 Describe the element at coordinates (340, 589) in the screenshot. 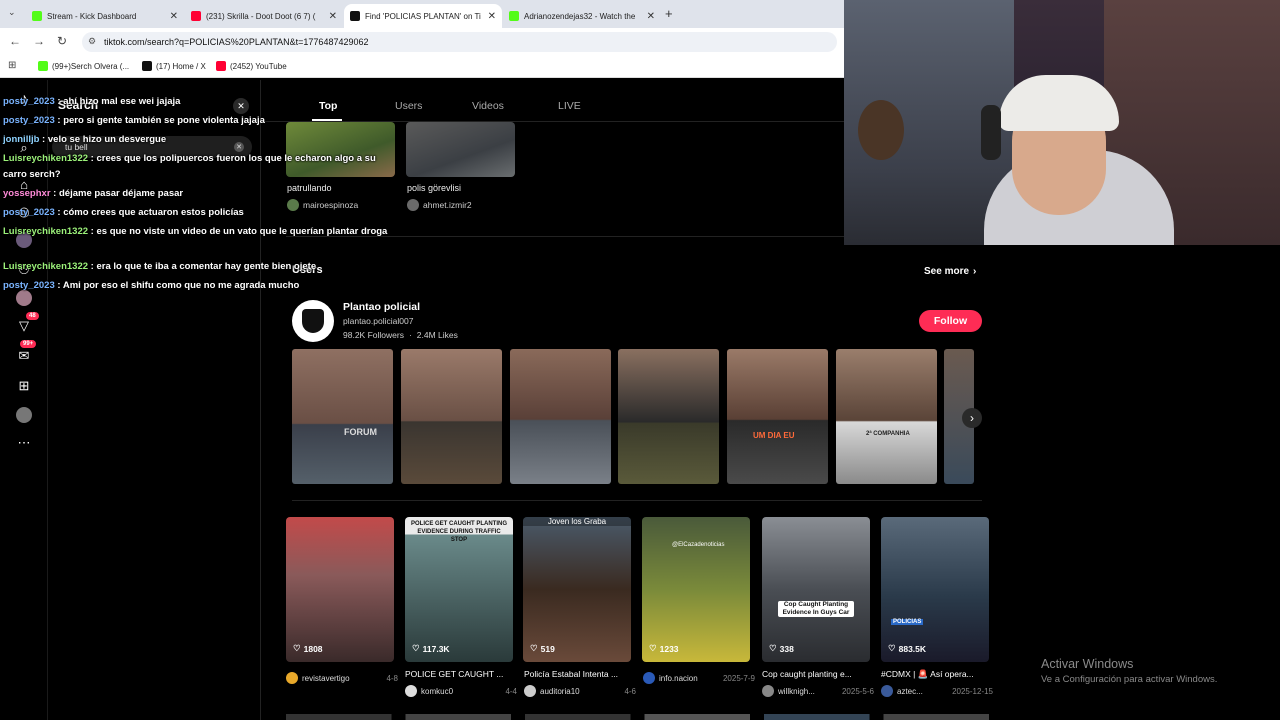

I see `video-card: ♡ 1808` at that location.